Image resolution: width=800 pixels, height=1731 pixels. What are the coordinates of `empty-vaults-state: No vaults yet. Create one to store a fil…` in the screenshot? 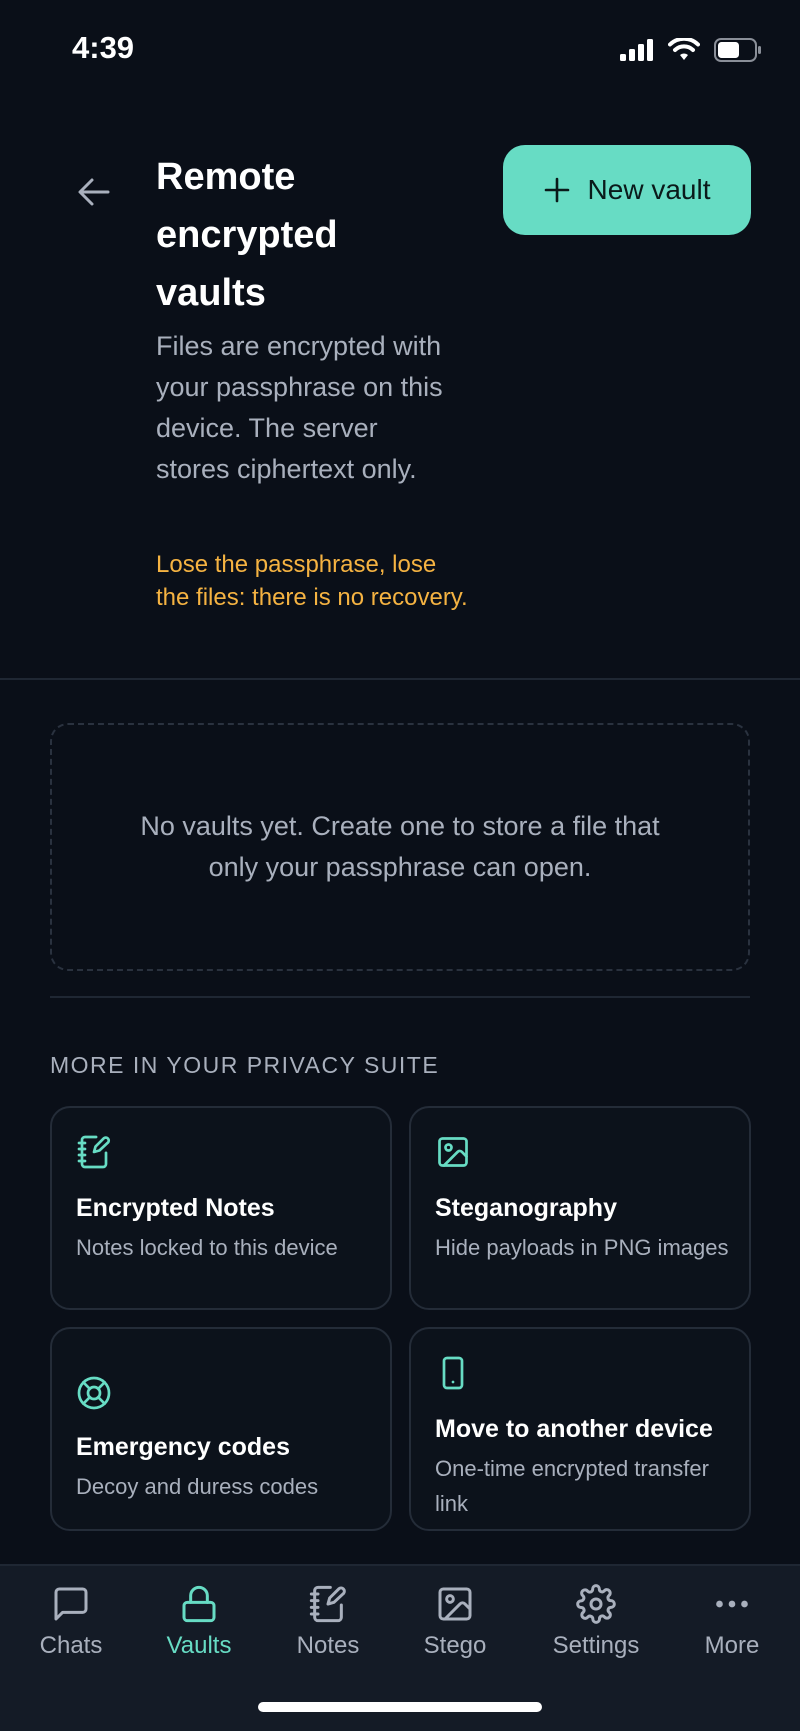 It's located at (400, 847).